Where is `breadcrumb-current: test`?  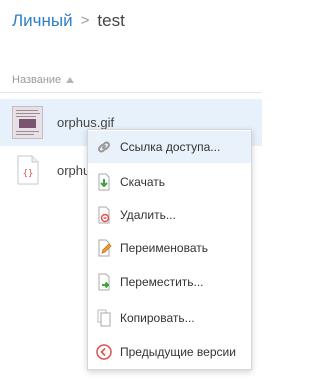
breadcrumb-current: test is located at coordinates (111, 20).